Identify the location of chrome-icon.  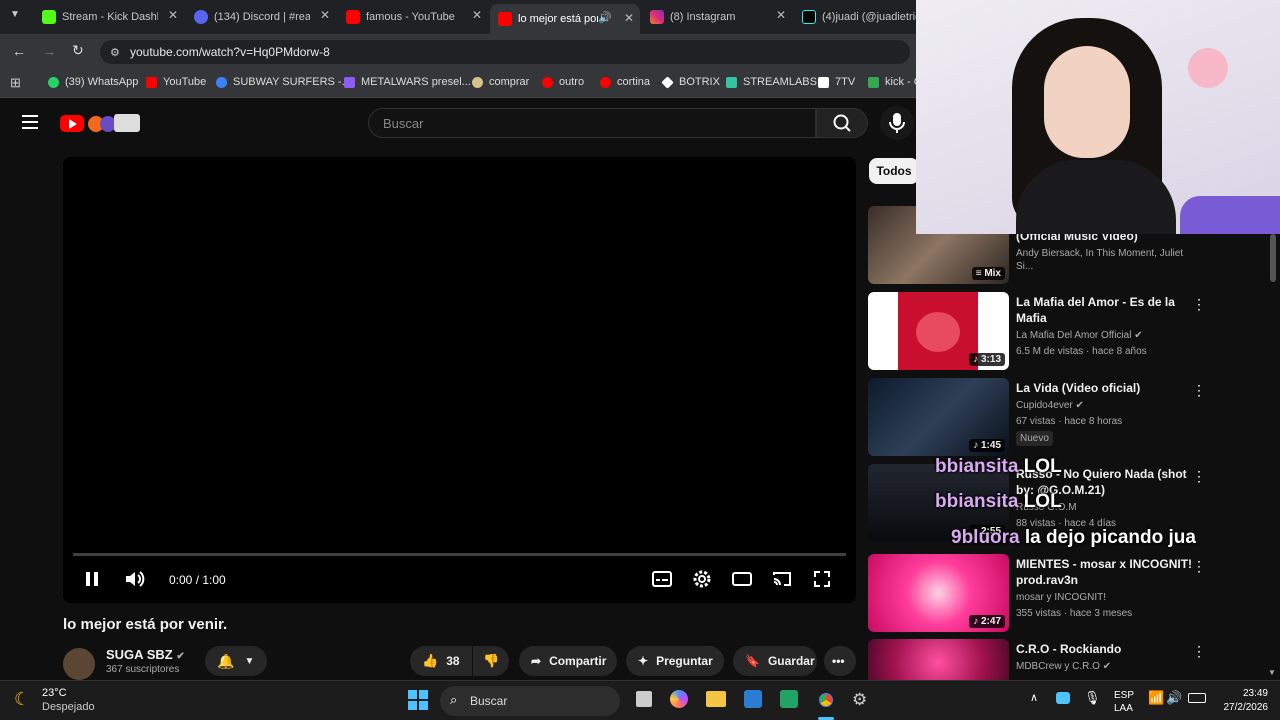
(826, 700).